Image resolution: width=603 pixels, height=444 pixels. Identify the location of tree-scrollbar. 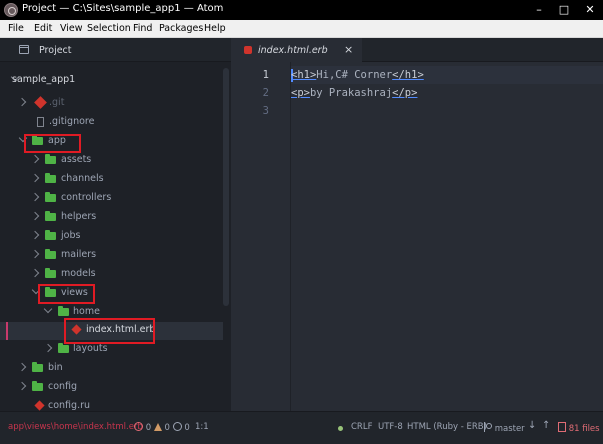
(226, 187).